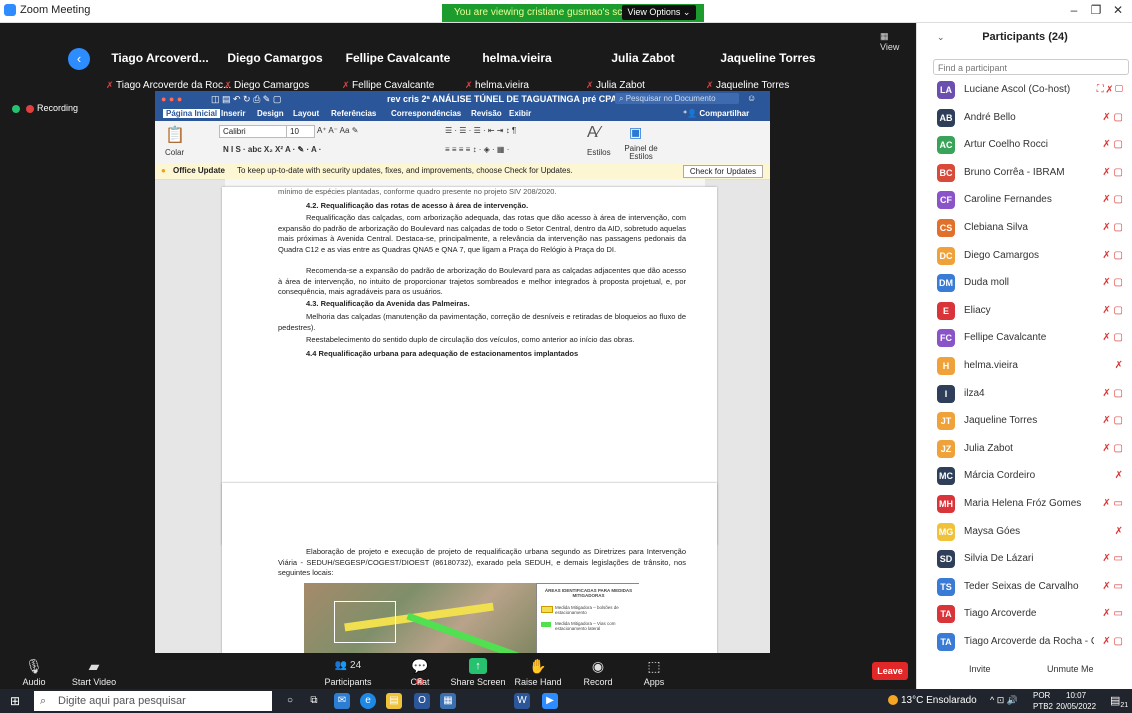  What do you see at coordinates (1024, 532) in the screenshot?
I see `participant-row: MG Maysa Góes ✗` at bounding box center [1024, 532].